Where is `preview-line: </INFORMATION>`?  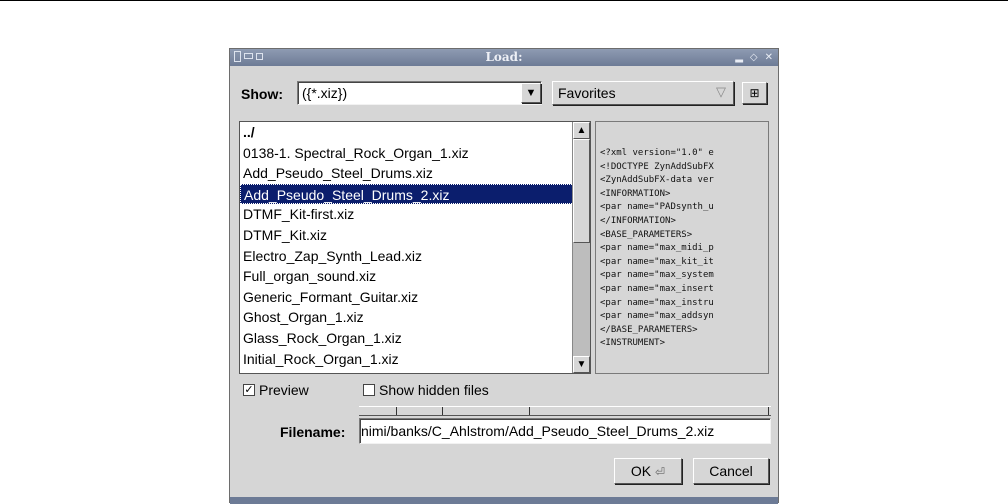 preview-line: </INFORMATION> is located at coordinates (638, 220).